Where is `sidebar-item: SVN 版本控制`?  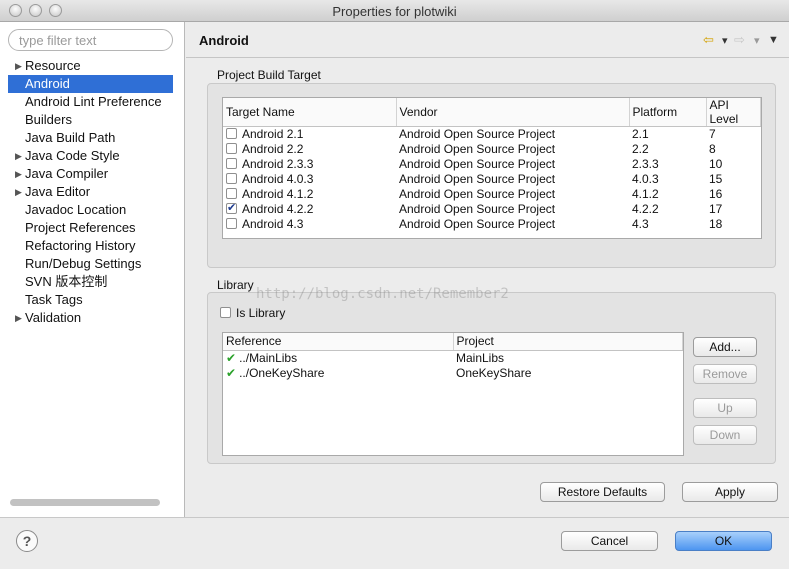
sidebar-item: SVN 版本控制 is located at coordinates (92, 282).